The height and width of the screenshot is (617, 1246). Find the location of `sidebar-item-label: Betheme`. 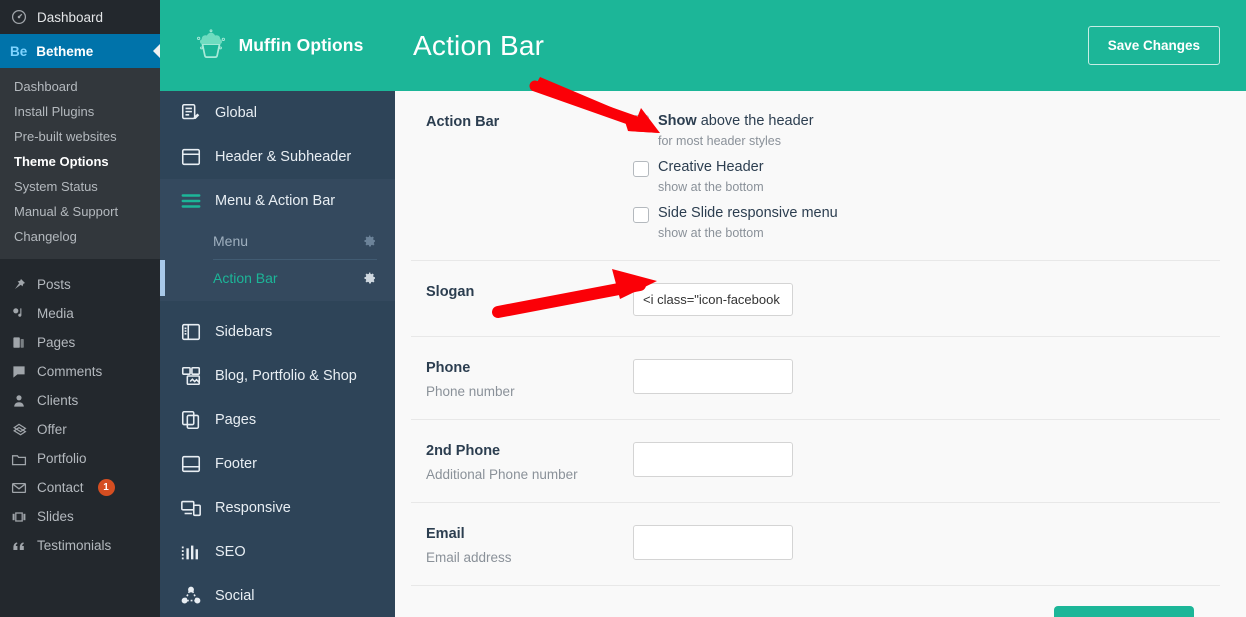

sidebar-item-label: Betheme is located at coordinates (65, 51).